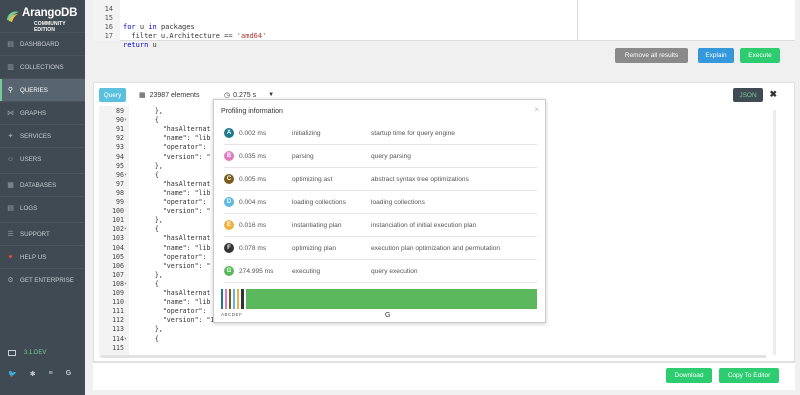 Image resolution: width=800 pixels, height=395 pixels. Describe the element at coordinates (253, 225) in the screenshot. I see `phase-time: 0.016 ms` at that location.